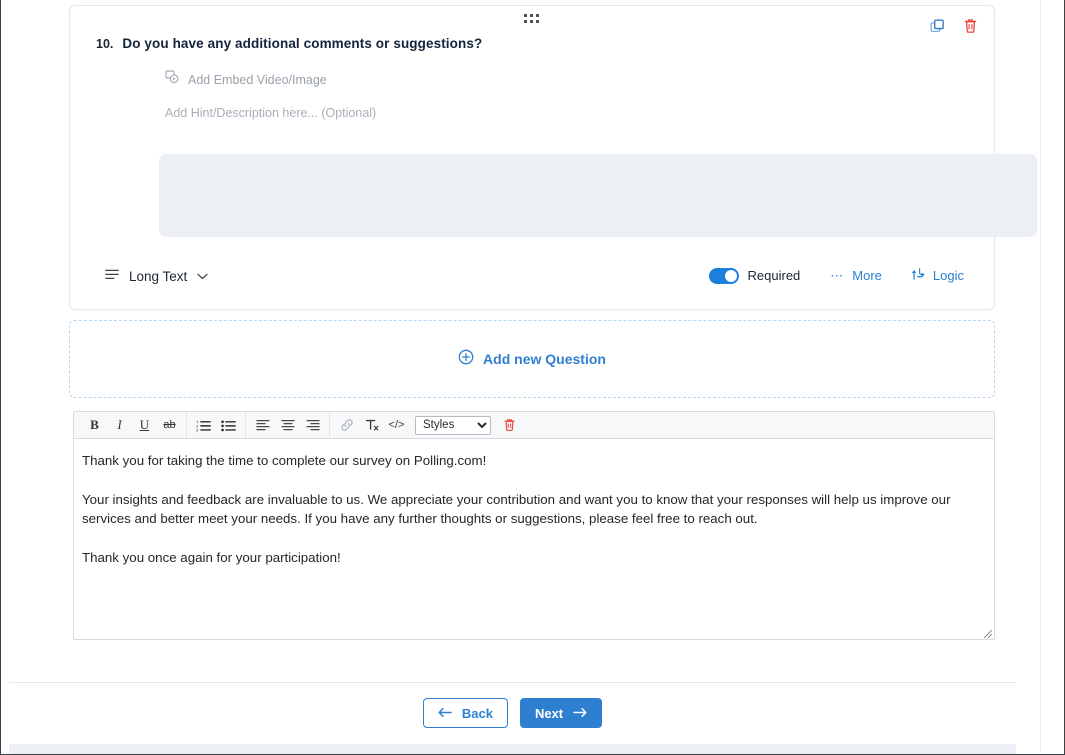 The height and width of the screenshot is (755, 1065). What do you see at coordinates (512, 713) in the screenshot?
I see `footer-navigation: Back Next` at bounding box center [512, 713].